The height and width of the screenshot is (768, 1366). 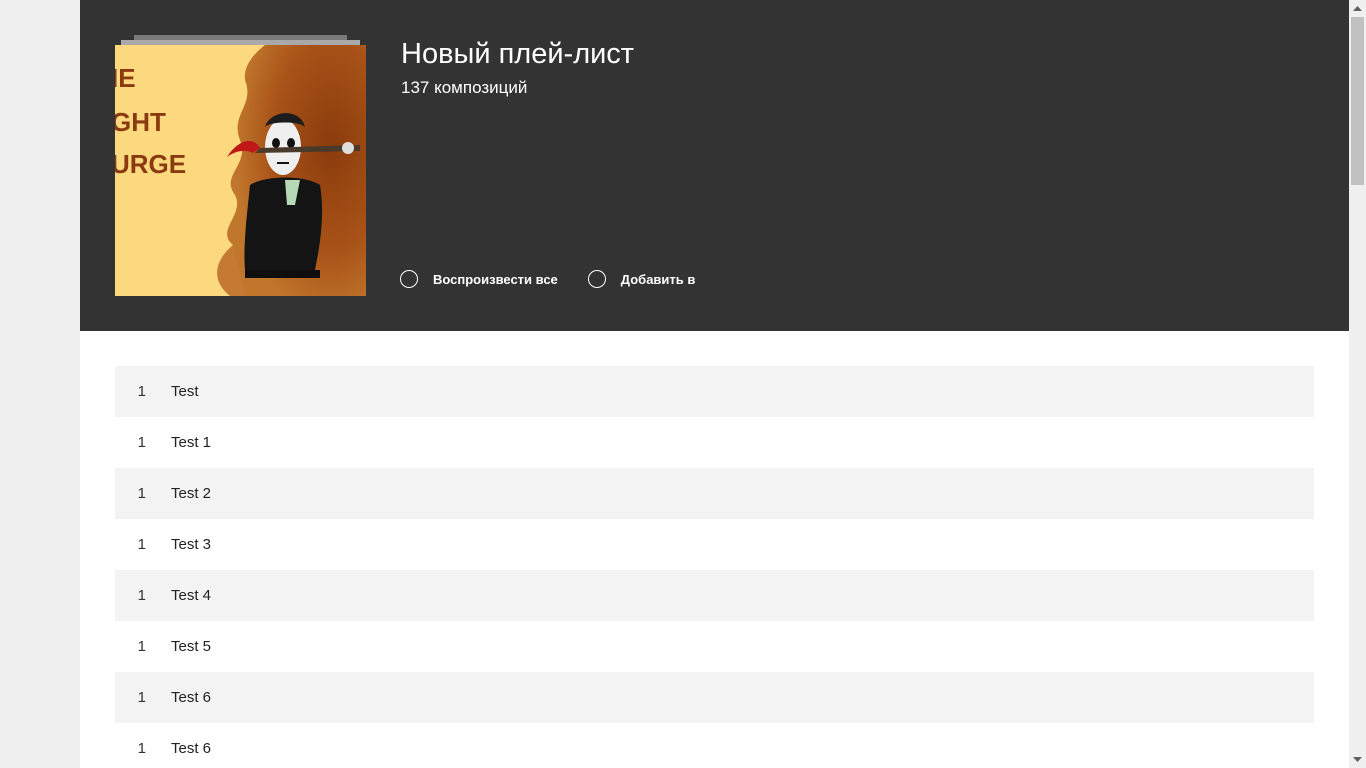 What do you see at coordinates (191, 544) in the screenshot?
I see `track-title: Test 3` at bounding box center [191, 544].